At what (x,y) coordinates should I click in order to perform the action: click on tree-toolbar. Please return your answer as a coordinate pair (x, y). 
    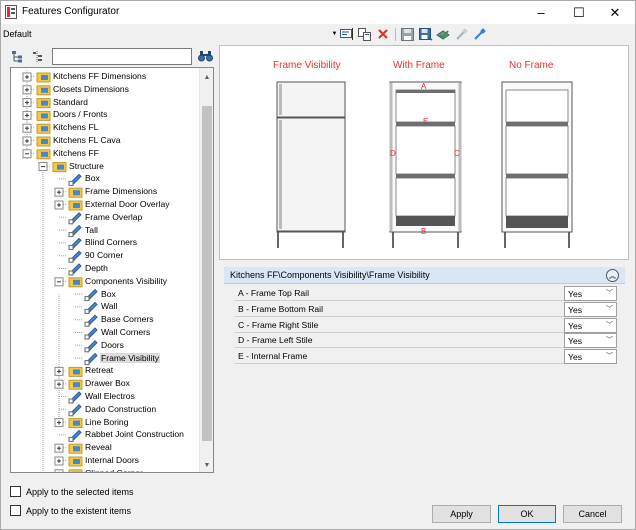
    Looking at the image, I should click on (111, 56).